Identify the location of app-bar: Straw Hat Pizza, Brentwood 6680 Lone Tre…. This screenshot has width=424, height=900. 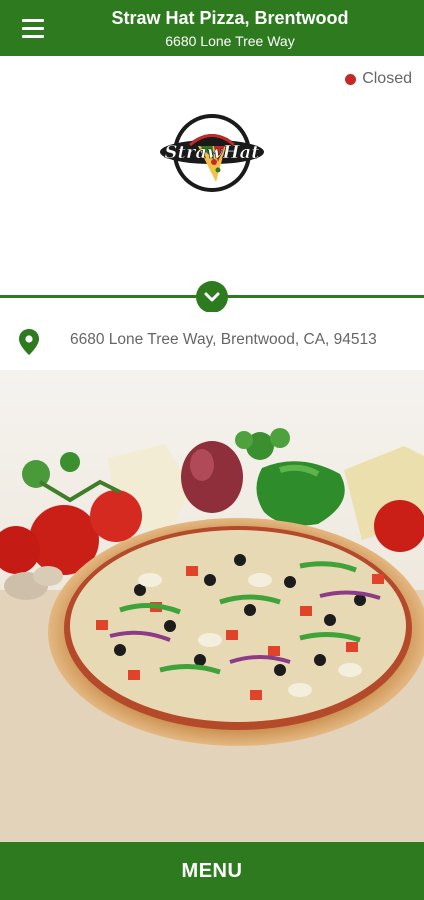
(212, 28).